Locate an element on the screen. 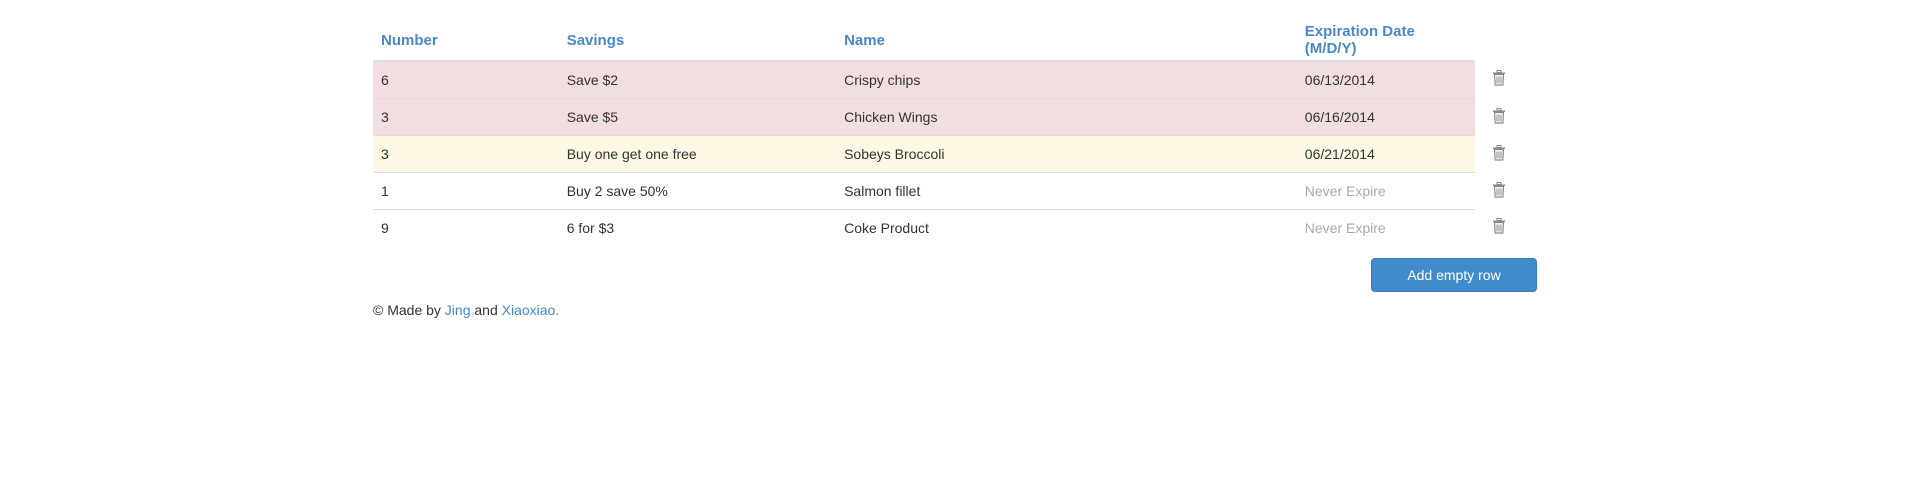 The width and height of the screenshot is (1917, 478). cell-number: 9 is located at coordinates (466, 227).